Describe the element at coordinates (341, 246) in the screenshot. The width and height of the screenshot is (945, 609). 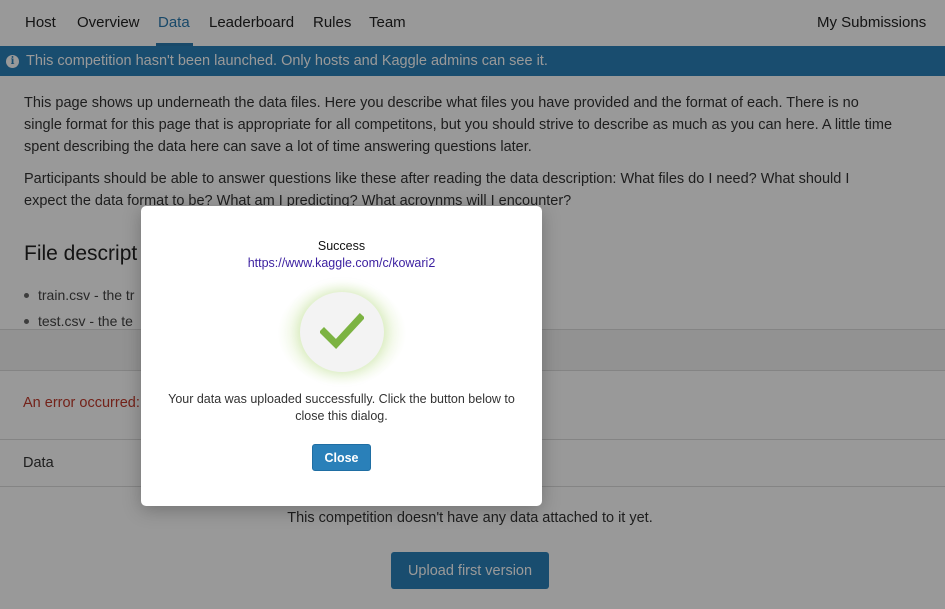
I see `dialog-title: Success` at that location.